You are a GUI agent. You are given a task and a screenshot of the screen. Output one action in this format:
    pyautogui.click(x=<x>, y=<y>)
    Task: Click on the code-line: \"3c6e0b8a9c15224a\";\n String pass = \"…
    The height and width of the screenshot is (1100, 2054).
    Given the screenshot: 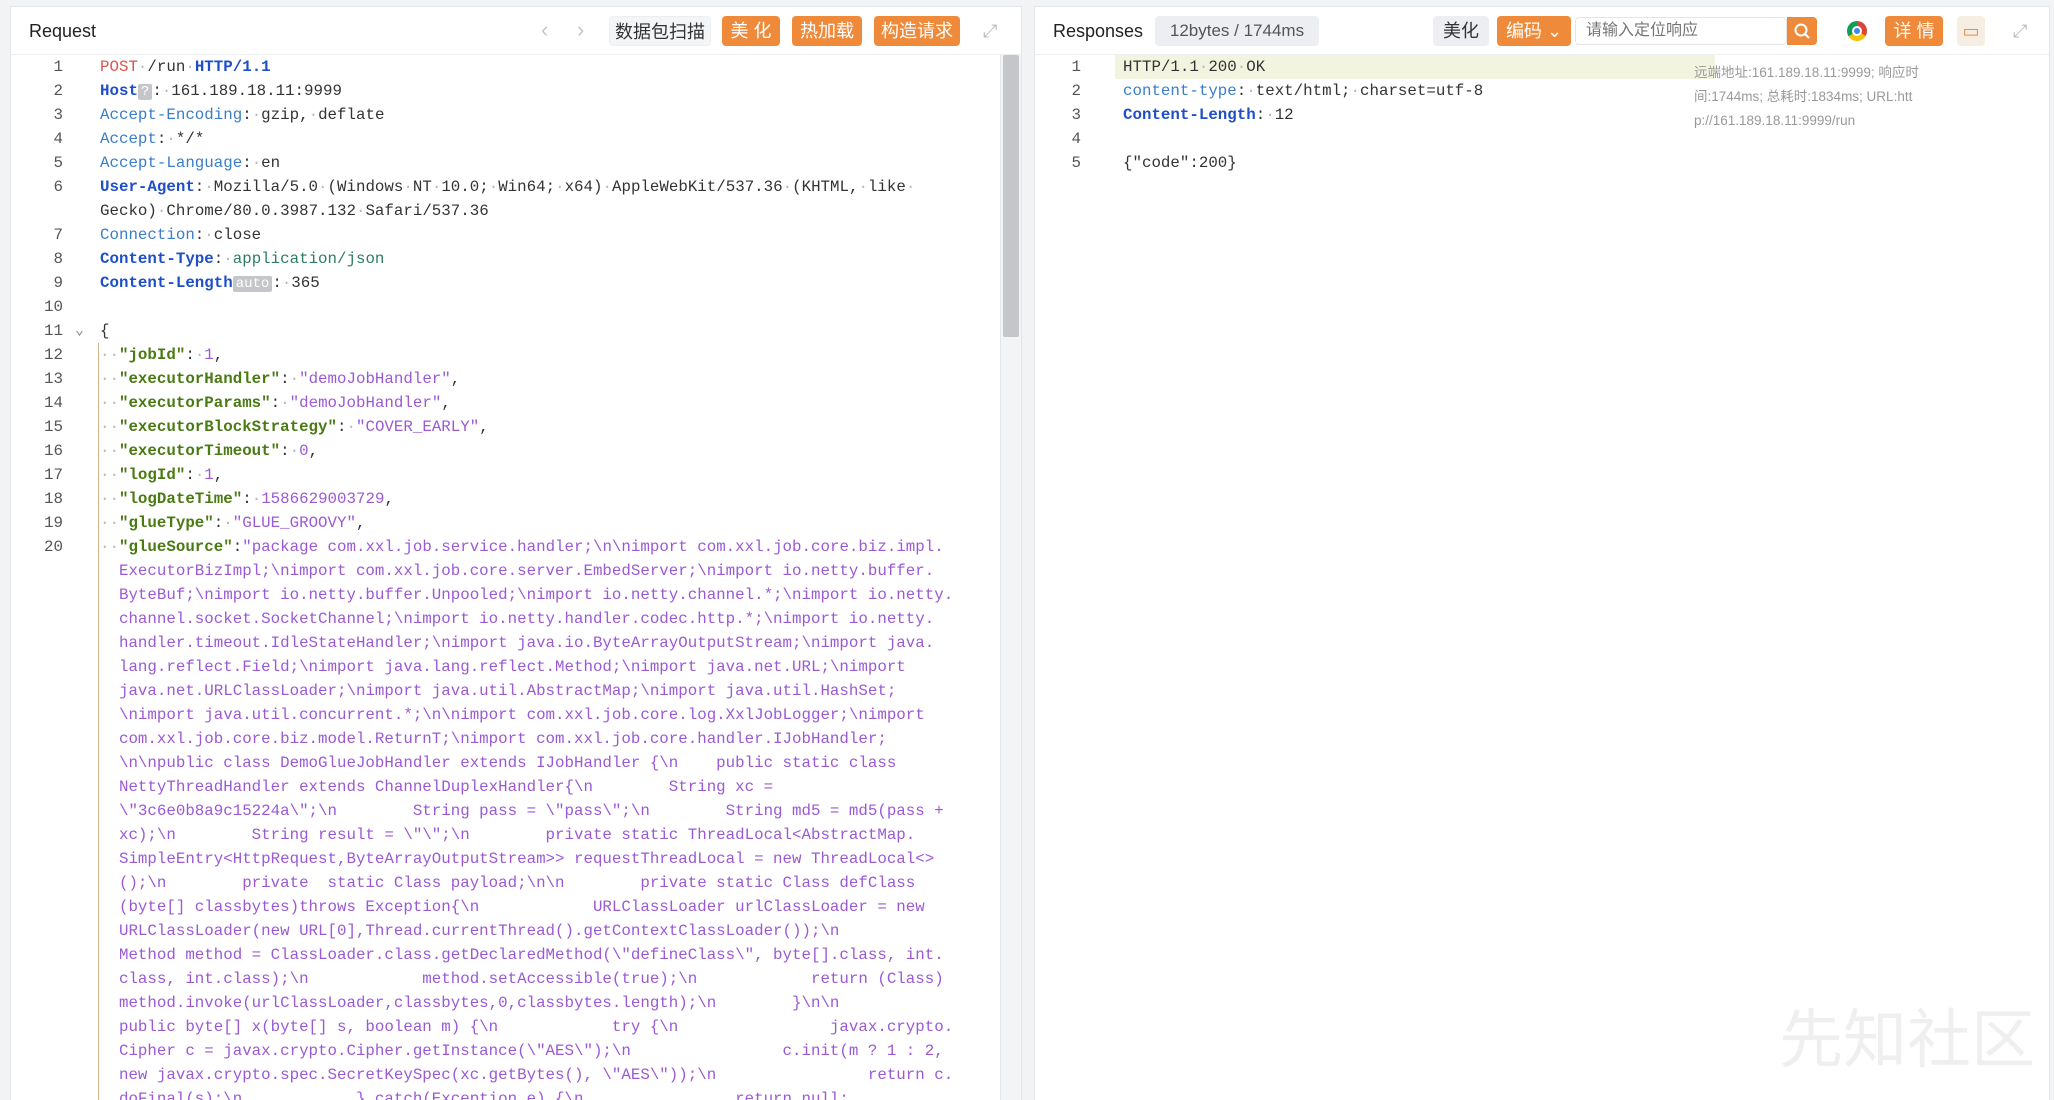 What is the action you would take?
    pyautogui.click(x=522, y=811)
    